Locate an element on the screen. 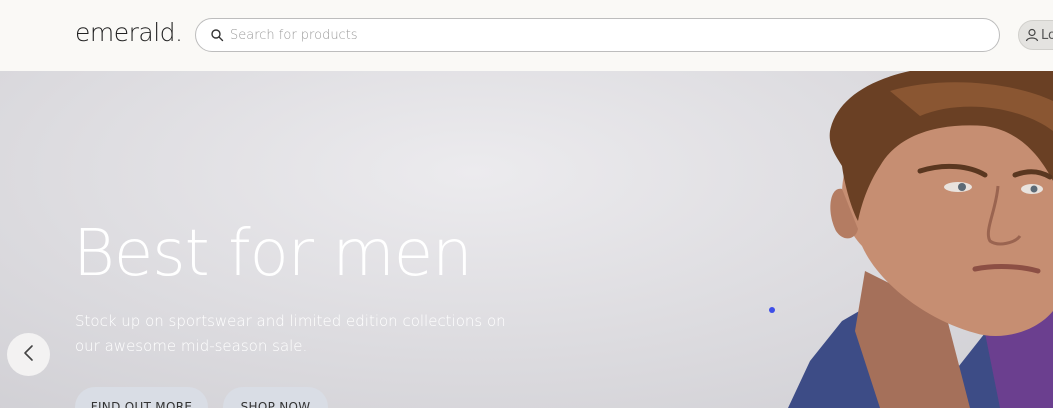 This screenshot has height=408, width=1053. search-bar is located at coordinates (597, 35).